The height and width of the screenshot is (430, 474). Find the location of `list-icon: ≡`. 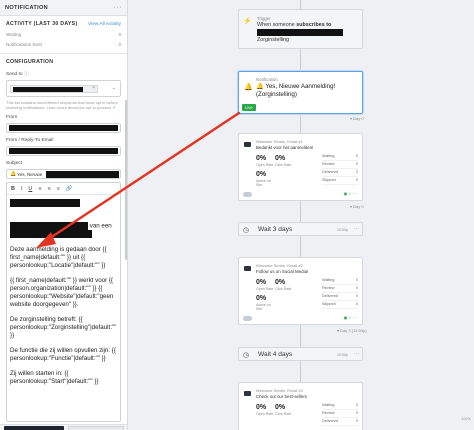

list-icon: ≡ is located at coordinates (48, 189).